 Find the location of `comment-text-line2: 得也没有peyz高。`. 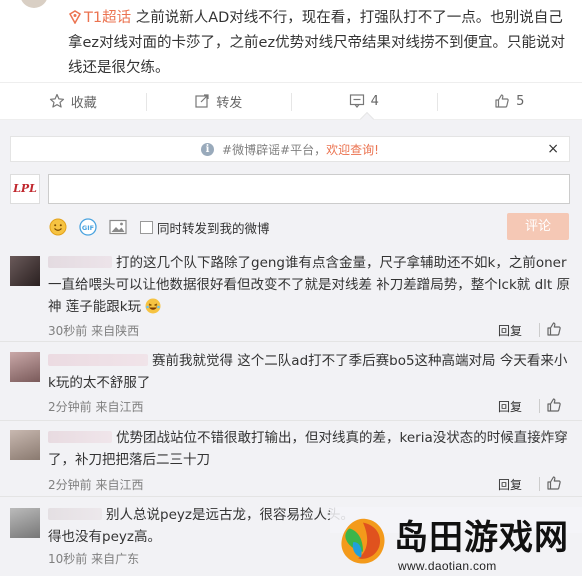

comment-text-line2: 得也没有peyz高。 is located at coordinates (104, 537).